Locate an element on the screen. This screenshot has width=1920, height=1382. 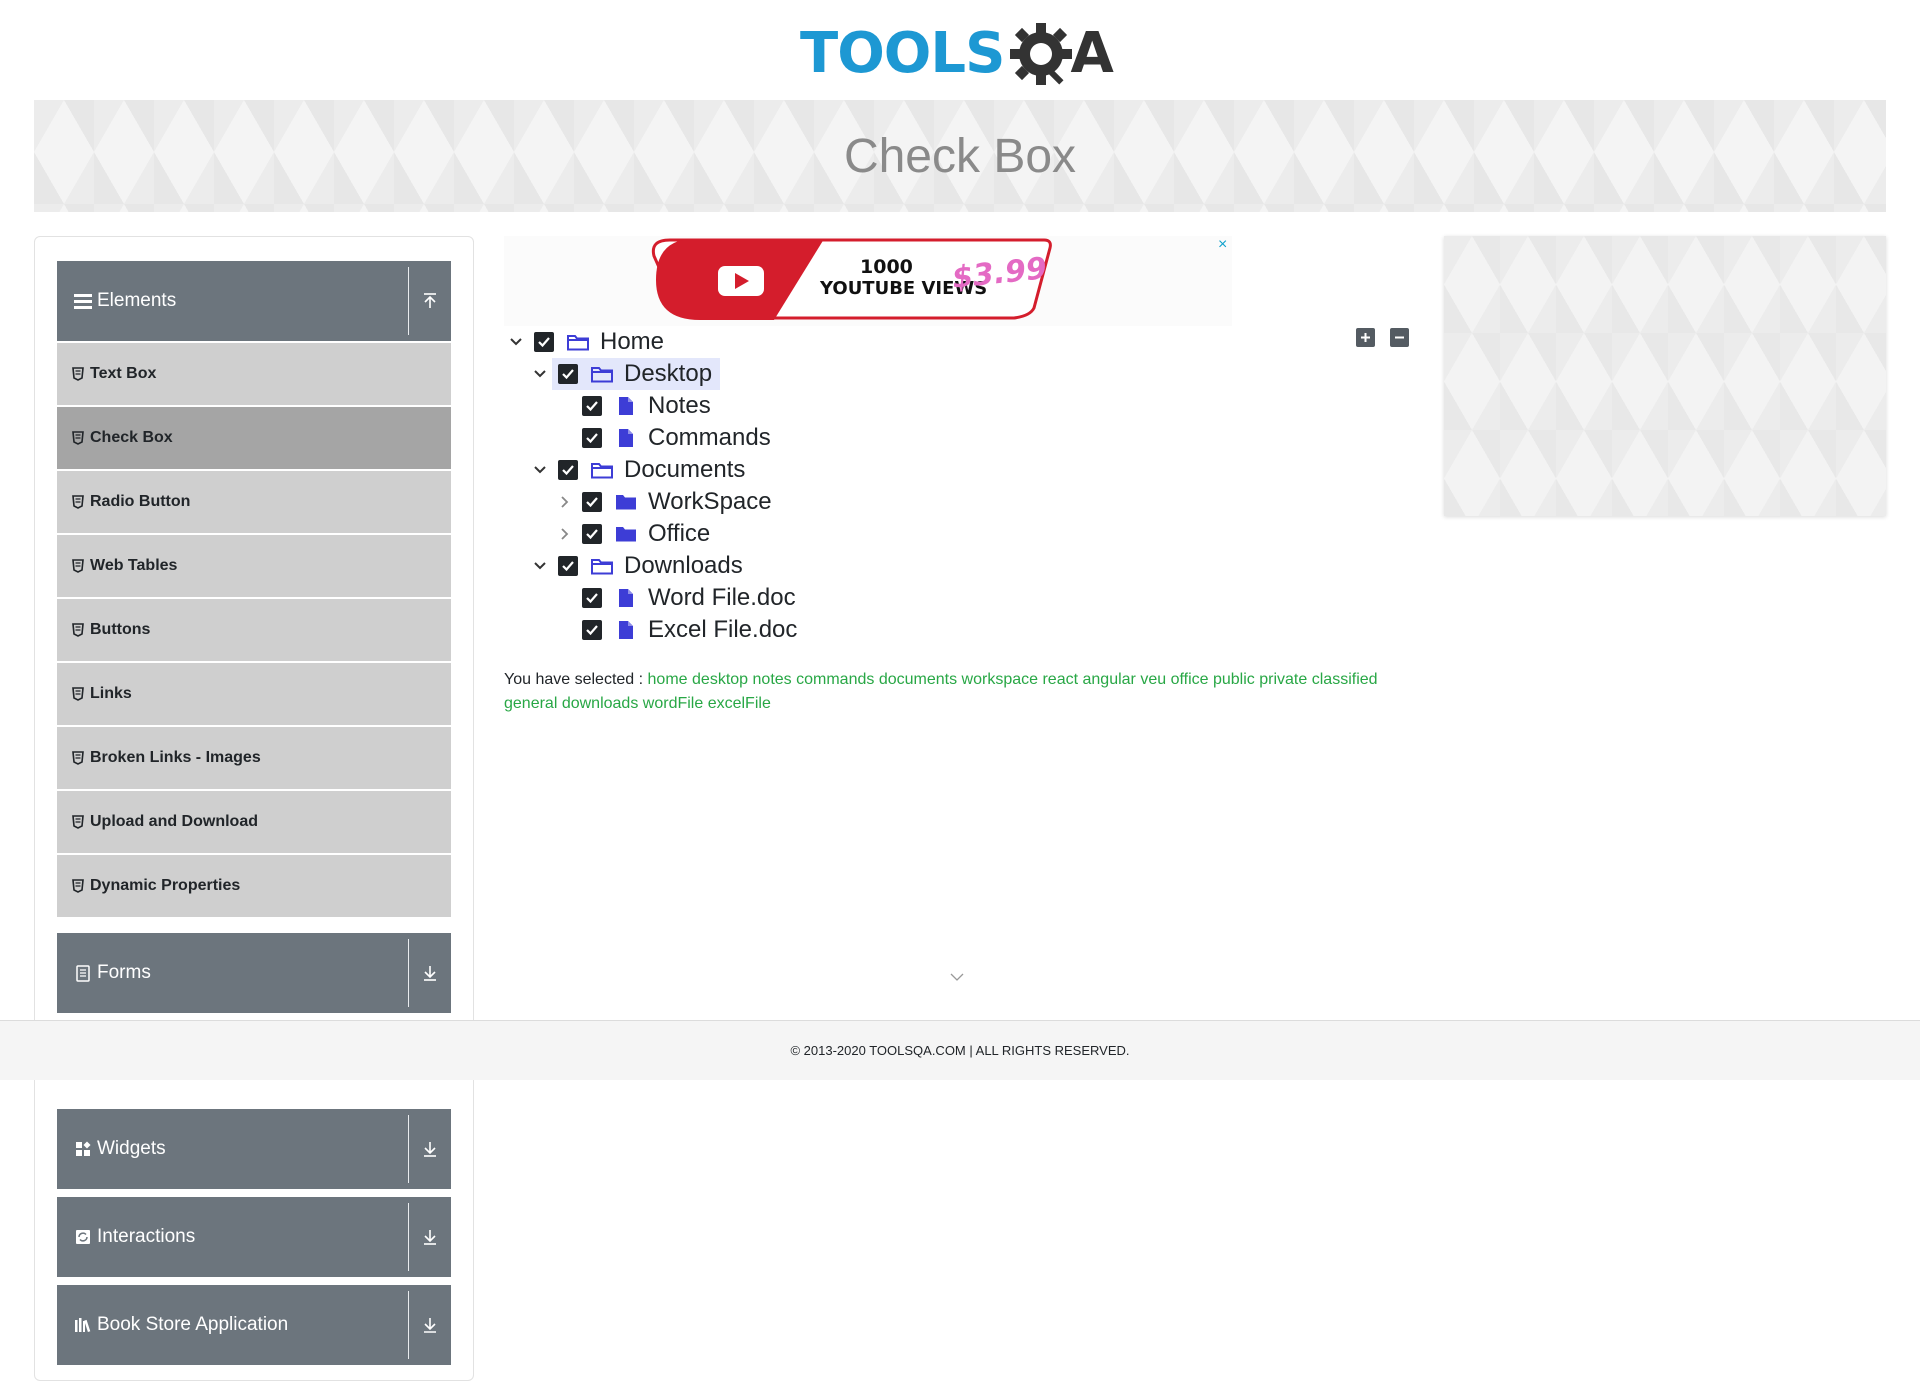
node-highlight: Desktop is located at coordinates (636, 374).